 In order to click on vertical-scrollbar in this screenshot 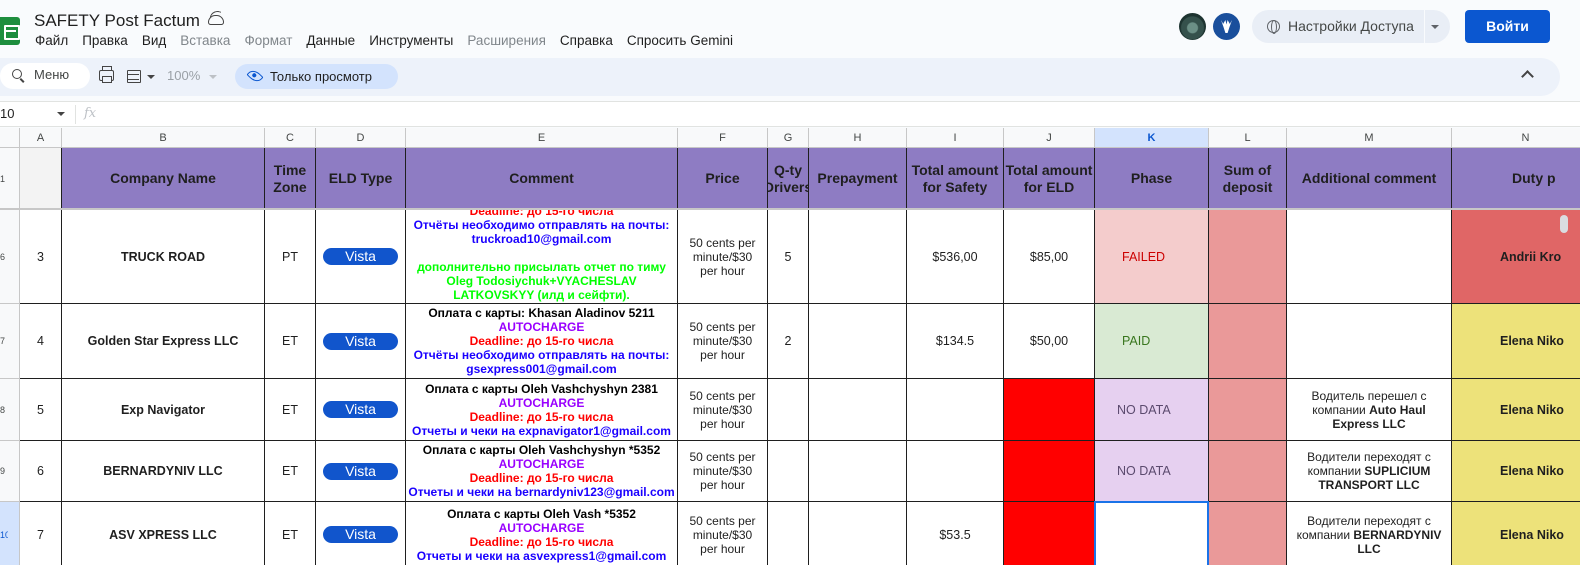, I will do `click(1564, 224)`.